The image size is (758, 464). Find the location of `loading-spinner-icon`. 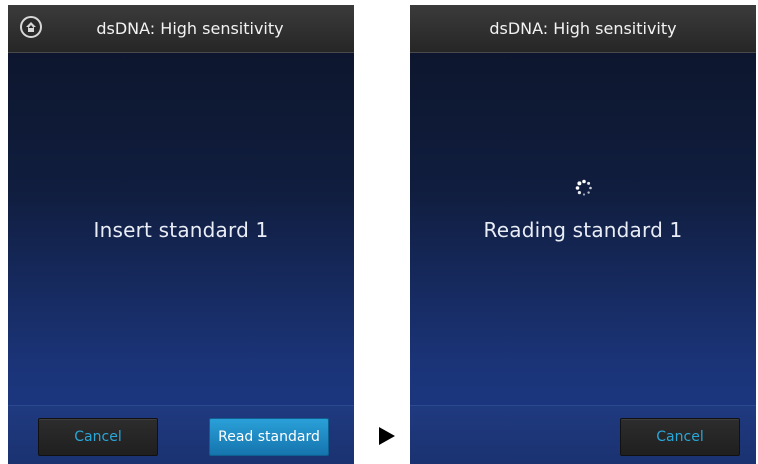

loading-spinner-icon is located at coordinates (583, 187).